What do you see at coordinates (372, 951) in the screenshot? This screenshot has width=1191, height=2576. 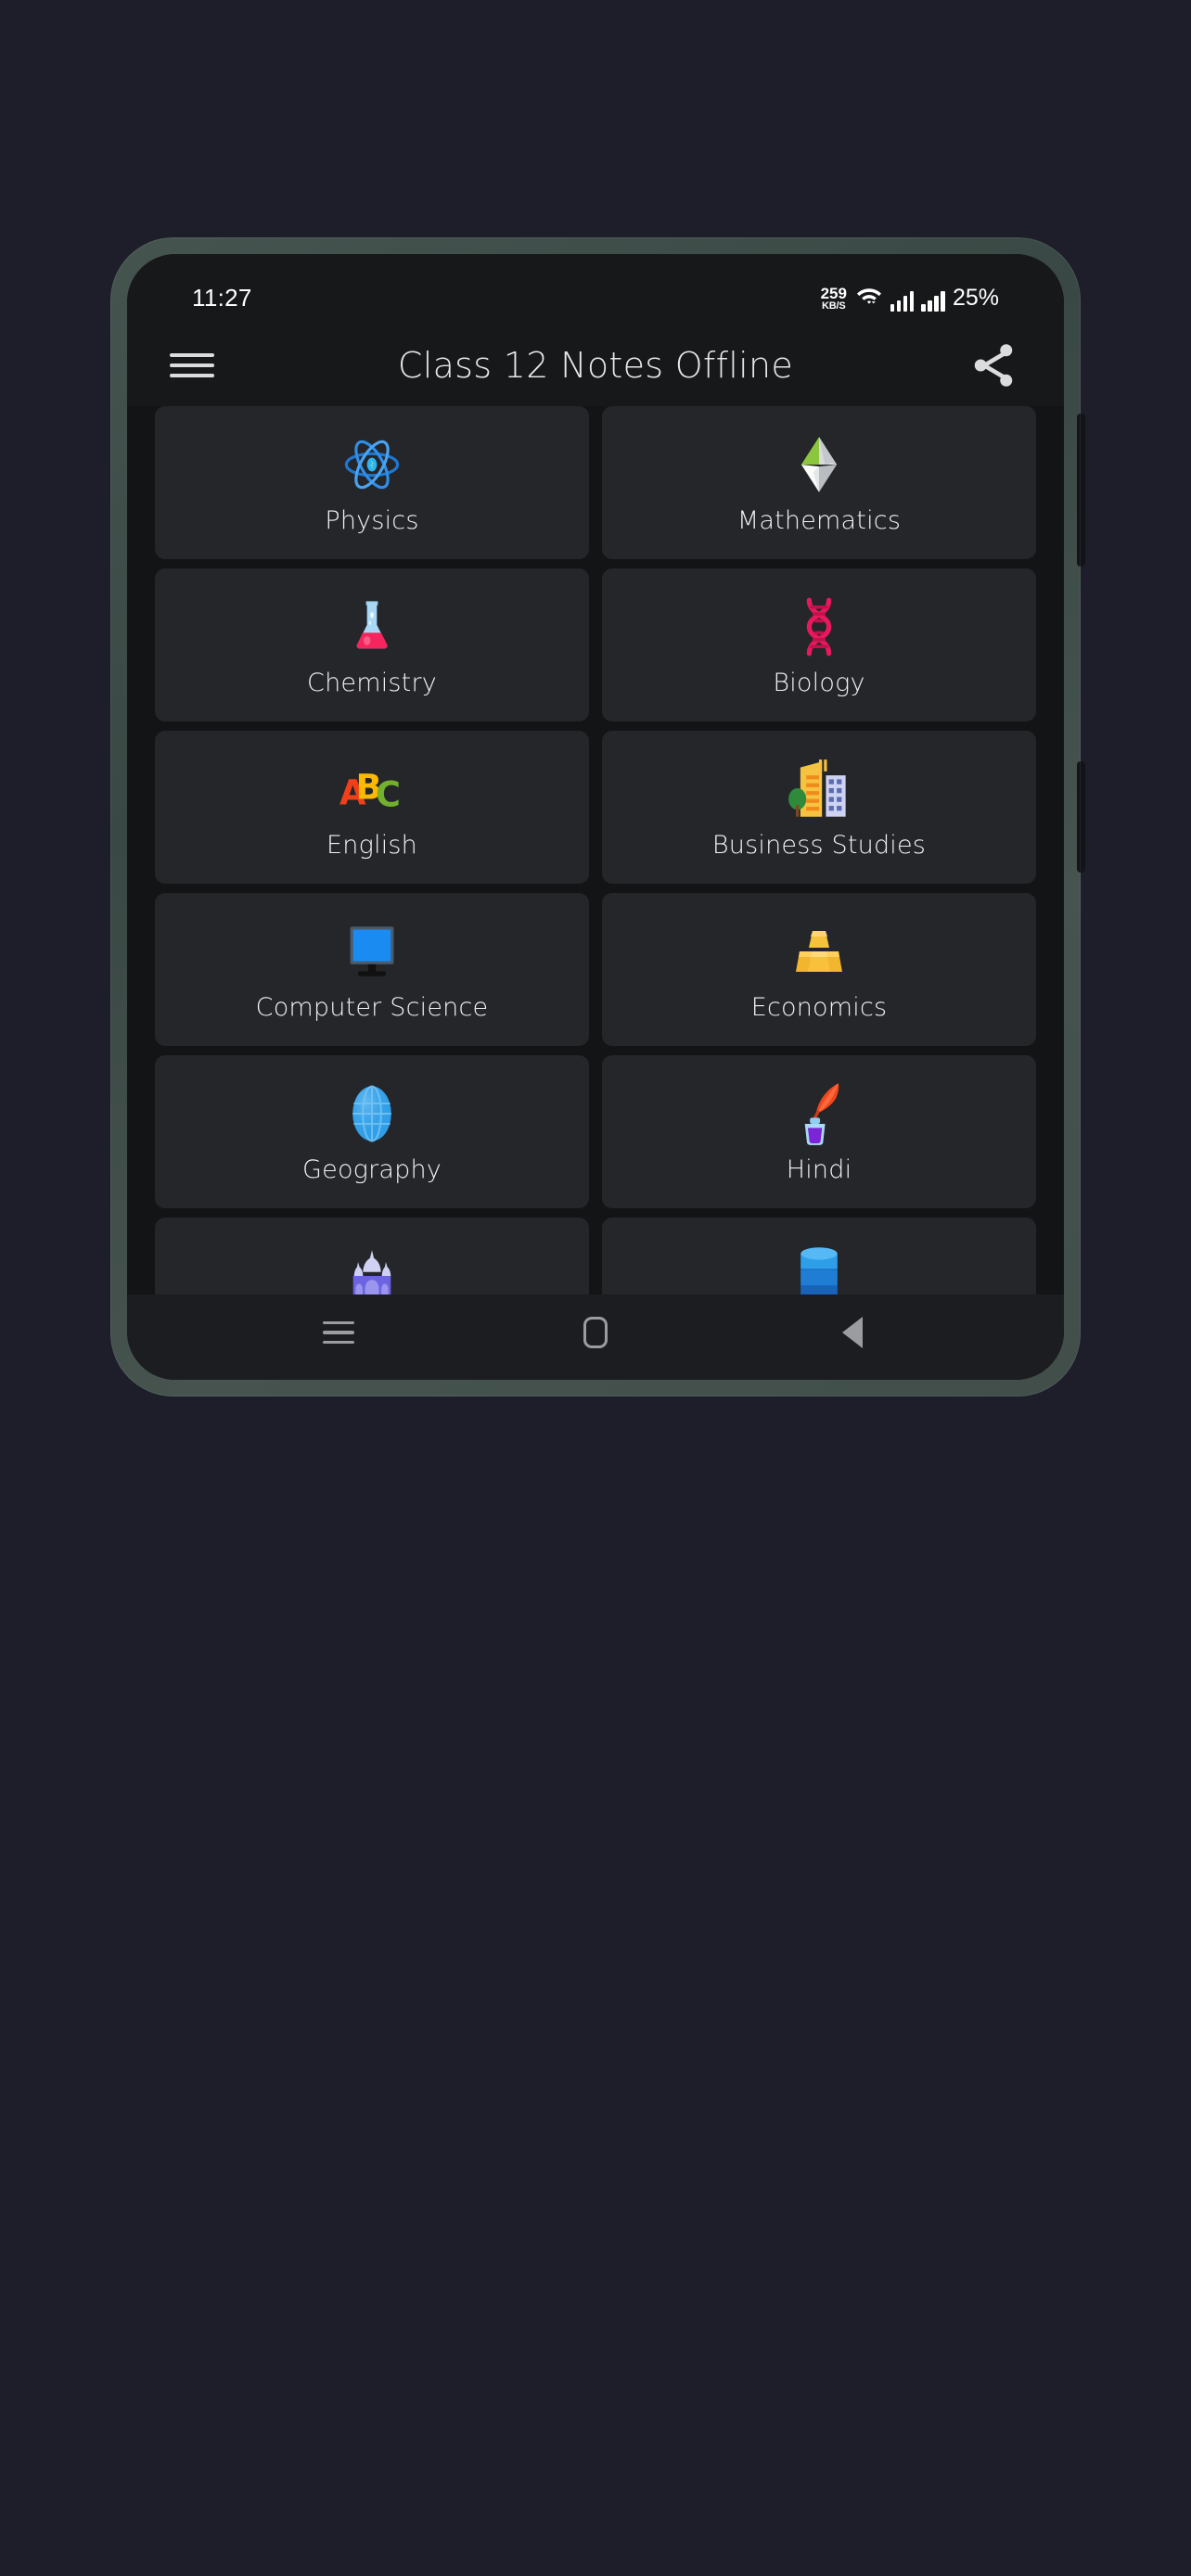 I see `monitor-icon` at bounding box center [372, 951].